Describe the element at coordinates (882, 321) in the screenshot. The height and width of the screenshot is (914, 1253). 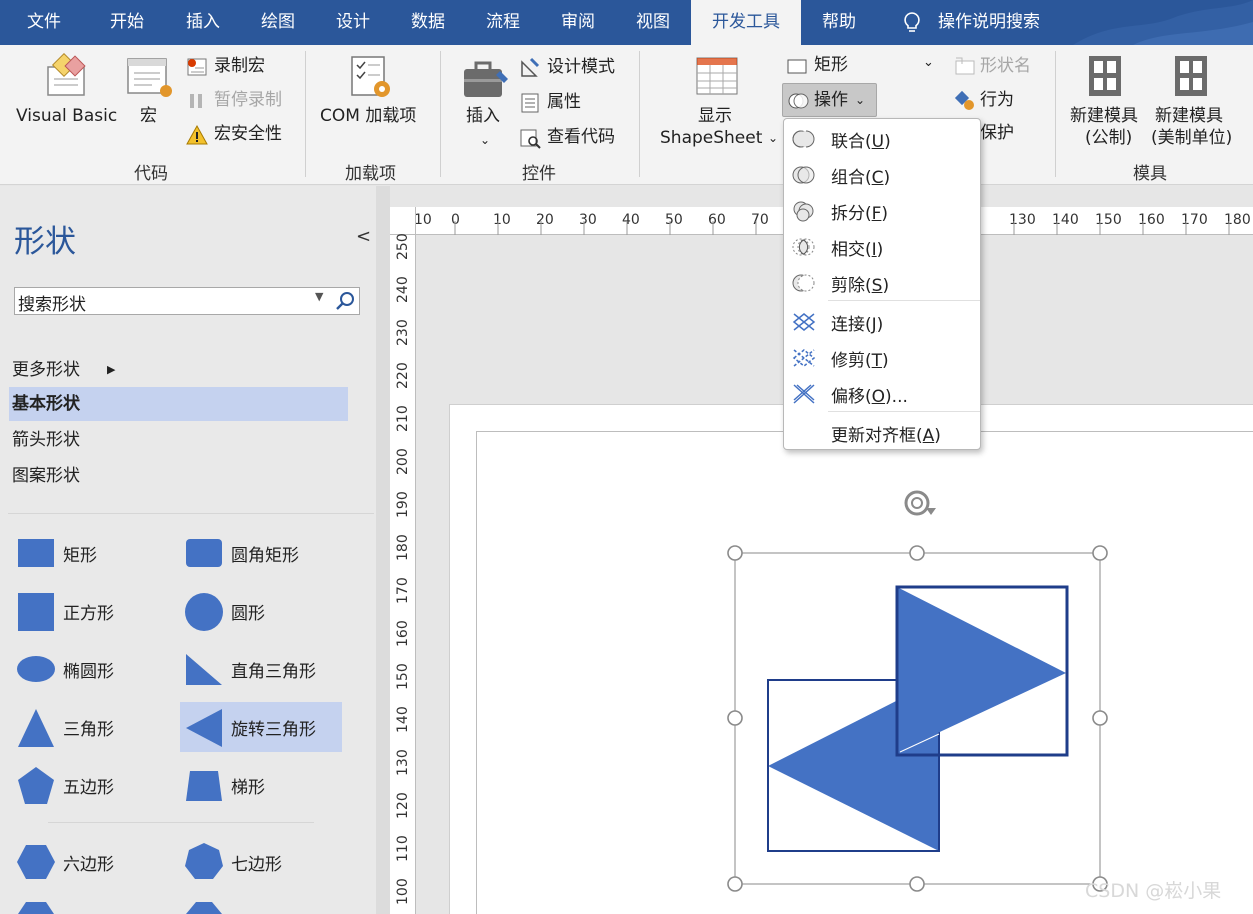
I see `menu-item-join: 连接(J)` at that location.